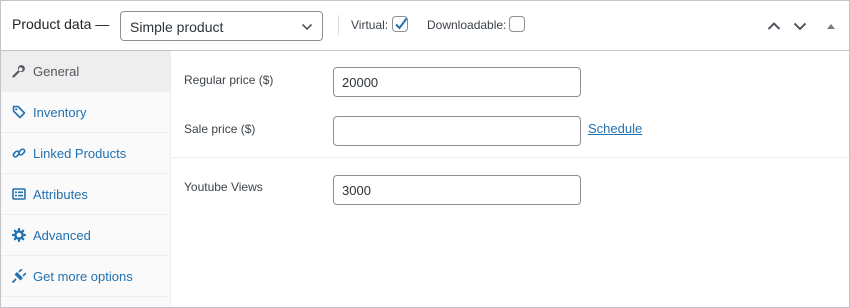  Describe the element at coordinates (85, 71) in the screenshot. I see `tab-general: General` at that location.